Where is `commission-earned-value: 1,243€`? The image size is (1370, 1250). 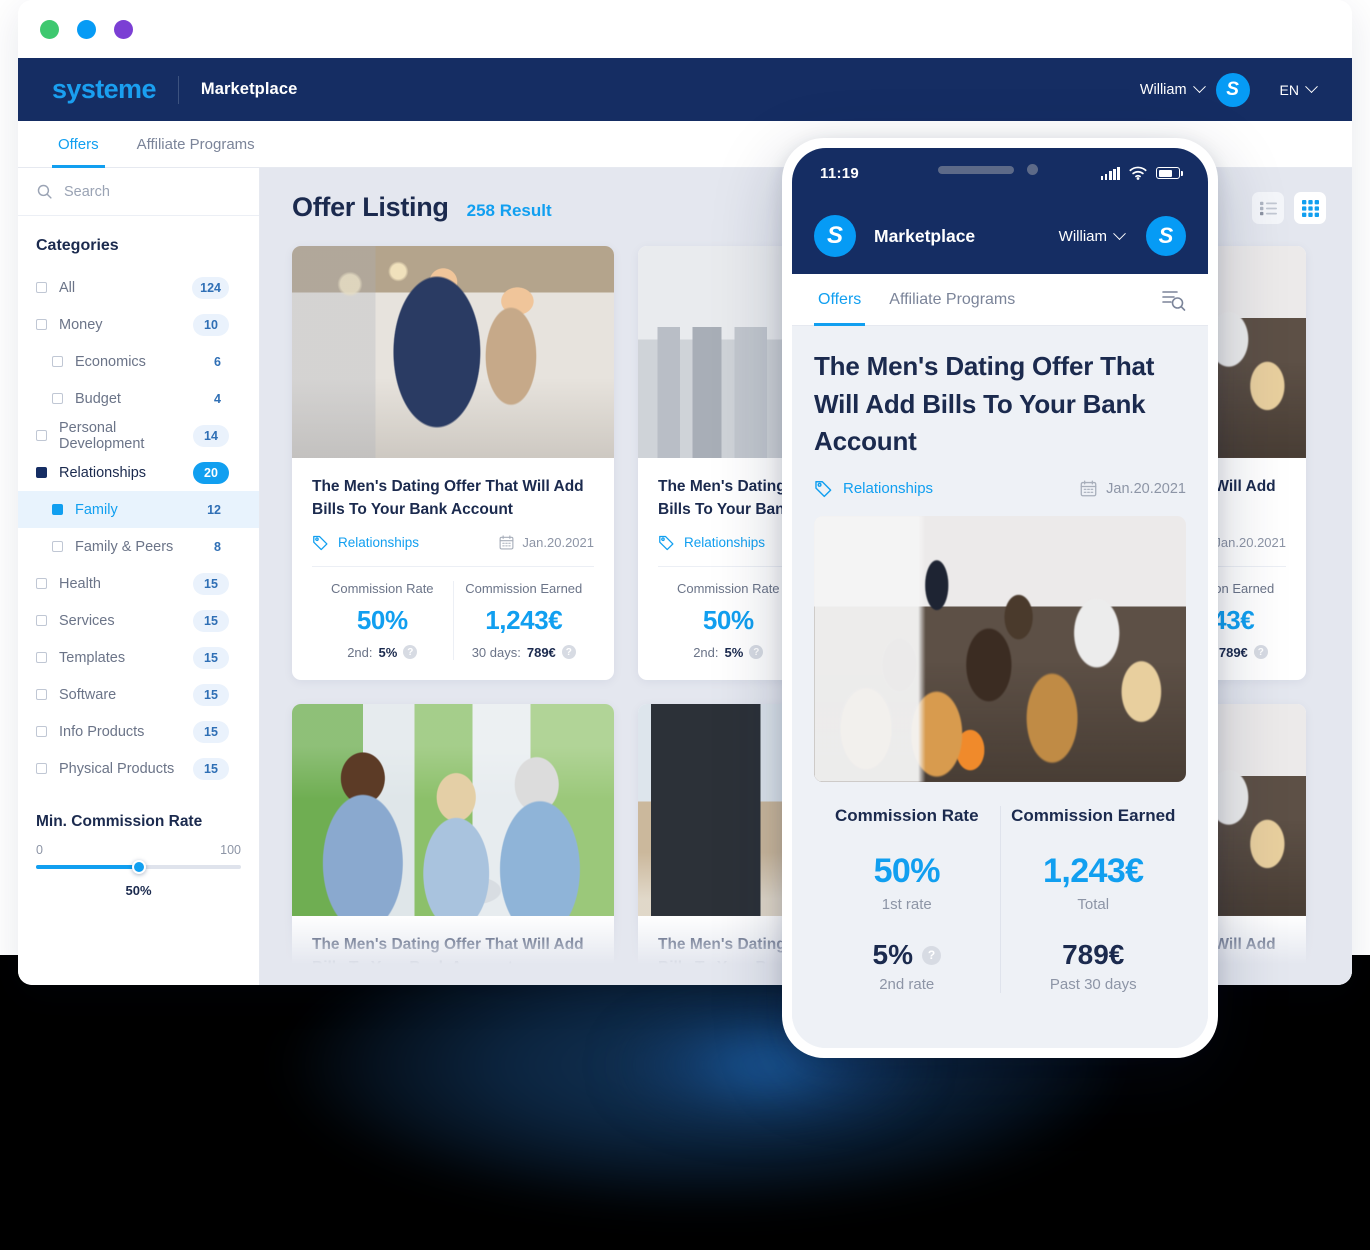 commission-earned-value: 1,243€ is located at coordinates (524, 619).